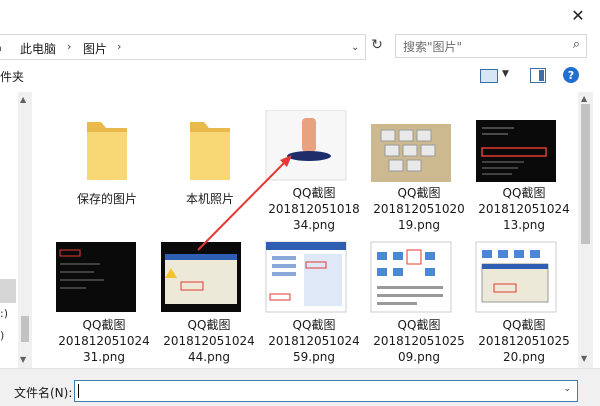 This screenshot has height=406, width=600. What do you see at coordinates (2, 335) in the screenshot?
I see `nav-item-fragment: )` at bounding box center [2, 335].